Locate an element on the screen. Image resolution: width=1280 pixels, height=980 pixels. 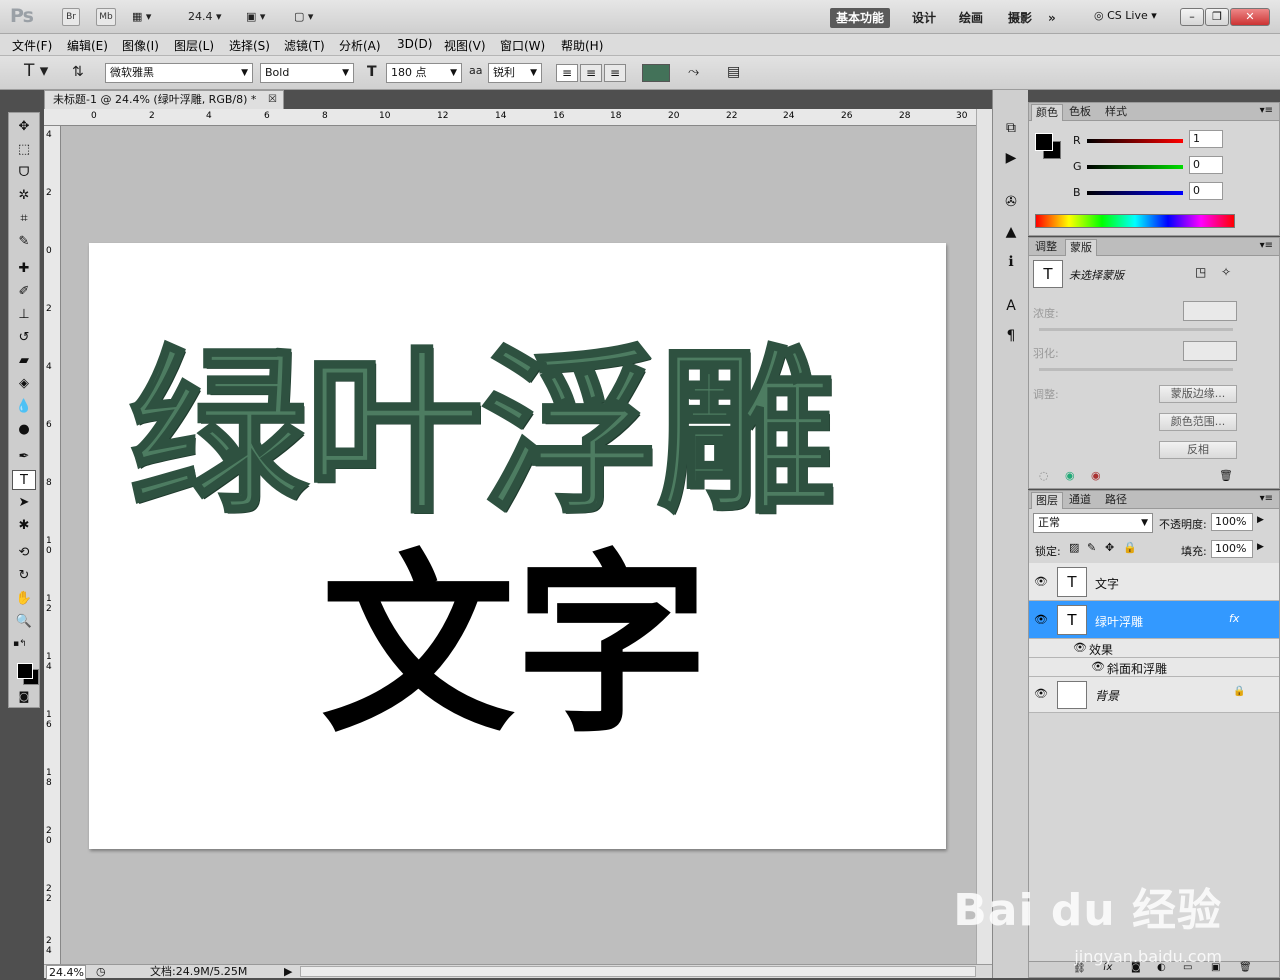
tab-styles: 样式 is located at coordinates (1116, 112).